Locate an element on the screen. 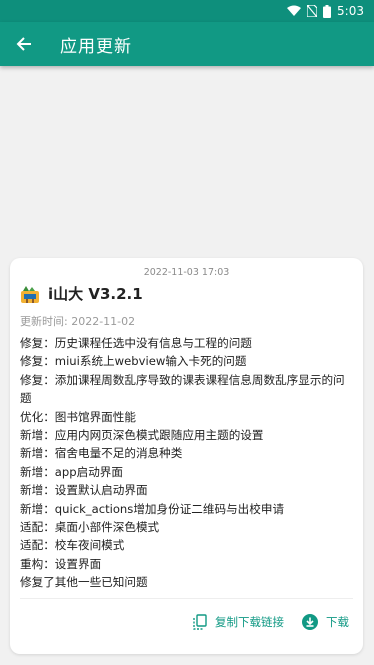 The image size is (374, 665). app-bar: 应用更新 is located at coordinates (187, 44).